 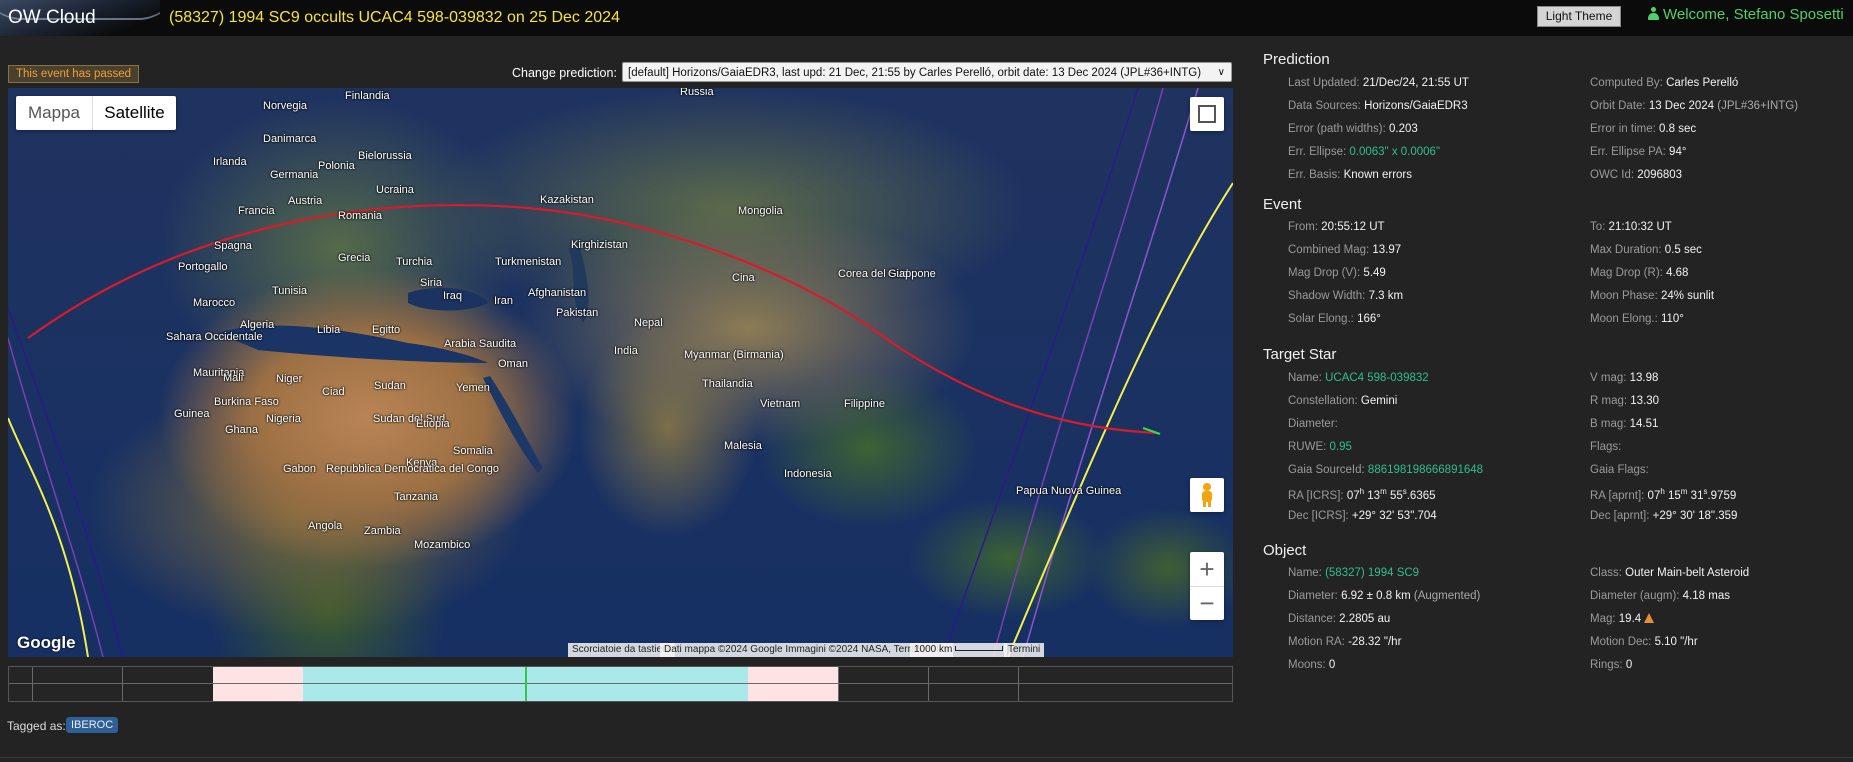 What do you see at coordinates (1305, 378) in the screenshot?
I see `label: Name:` at bounding box center [1305, 378].